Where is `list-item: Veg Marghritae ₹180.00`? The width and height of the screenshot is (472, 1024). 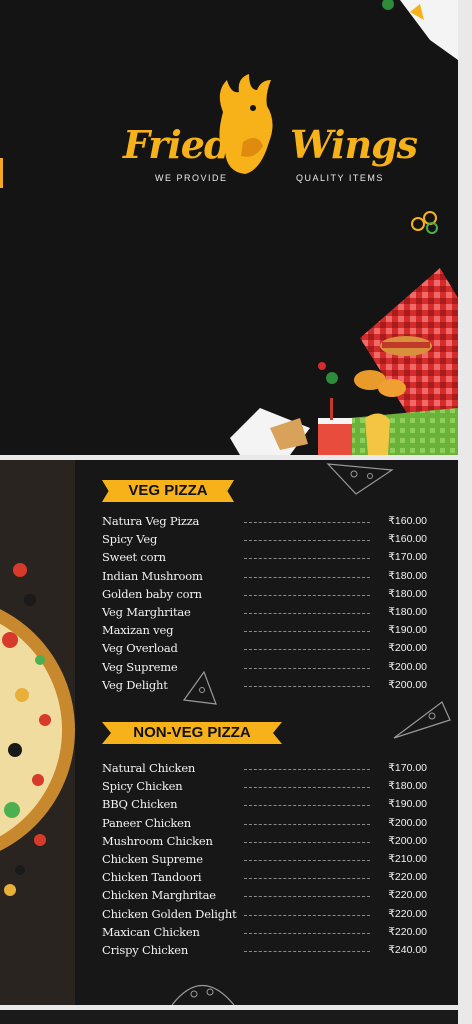 list-item: Veg Marghritae ₹180.00 is located at coordinates (267, 614).